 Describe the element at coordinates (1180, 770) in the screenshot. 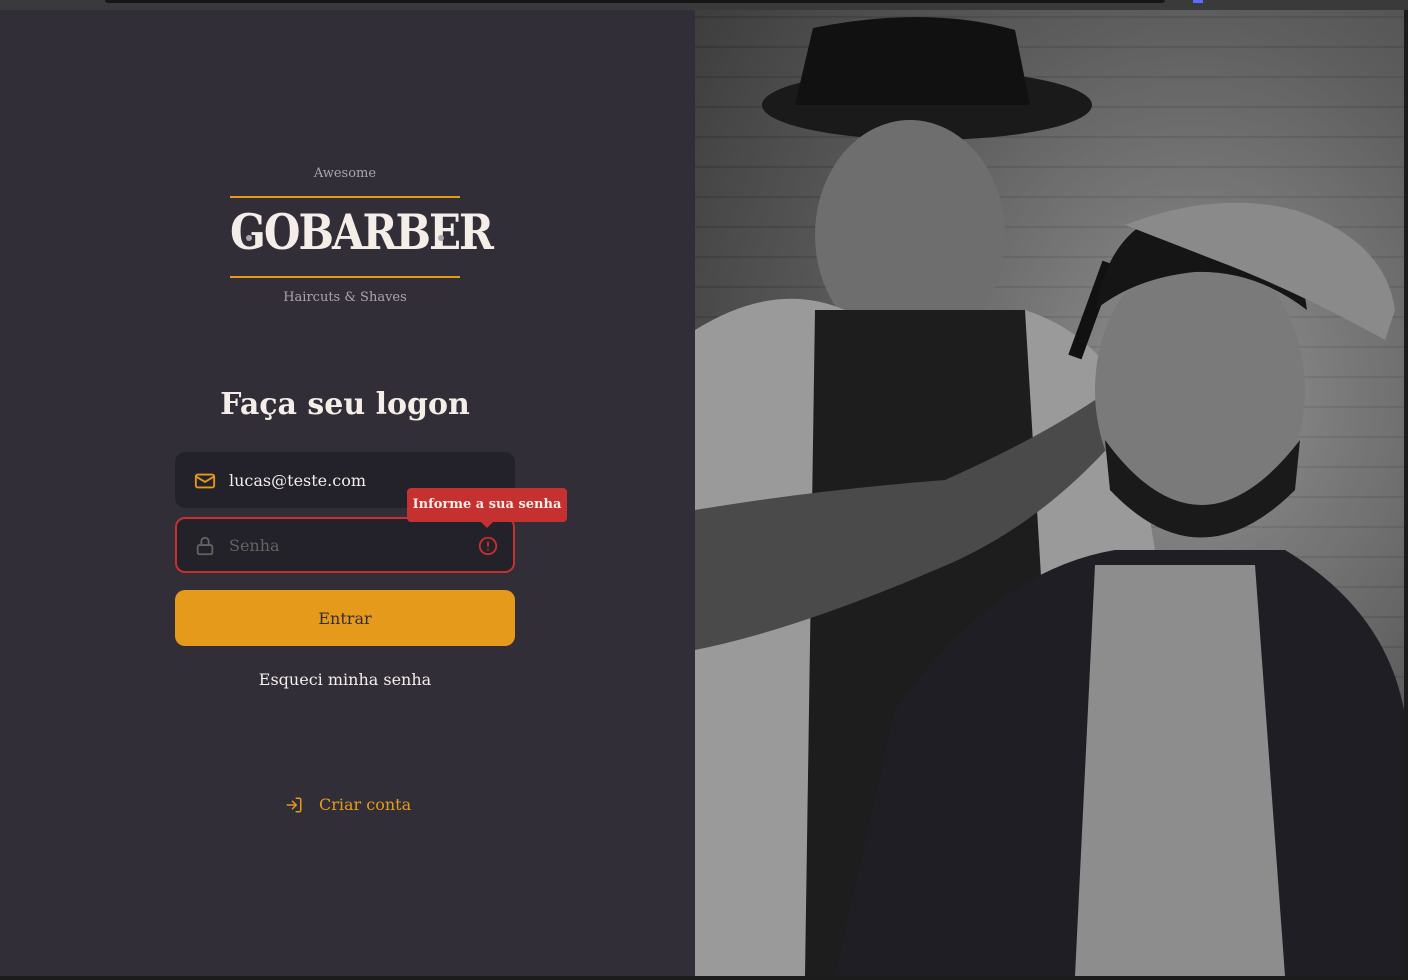

I see `client-tshirt` at that location.